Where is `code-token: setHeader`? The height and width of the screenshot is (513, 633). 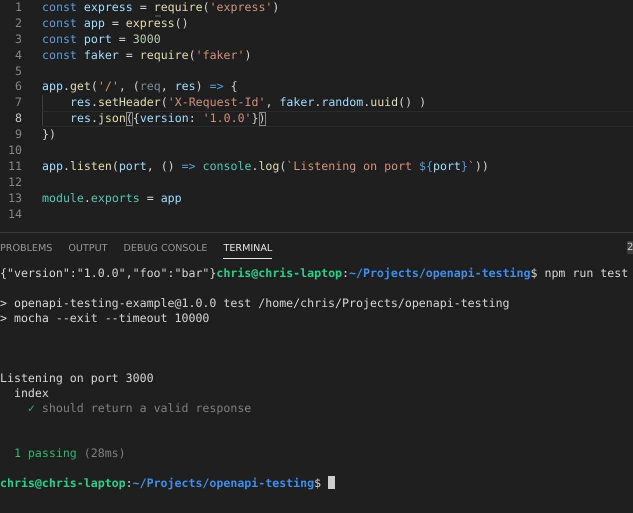 code-token: setHeader is located at coordinates (129, 103).